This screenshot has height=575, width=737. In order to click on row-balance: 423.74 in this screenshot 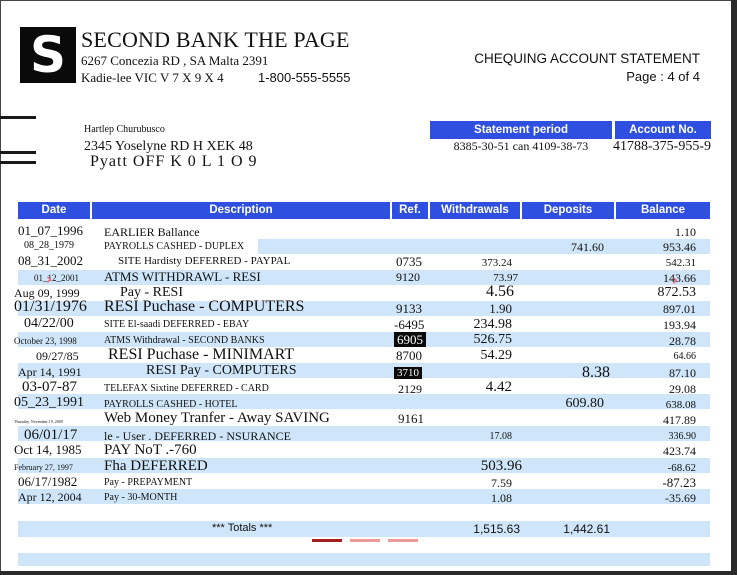, I will do `click(679, 451)`.